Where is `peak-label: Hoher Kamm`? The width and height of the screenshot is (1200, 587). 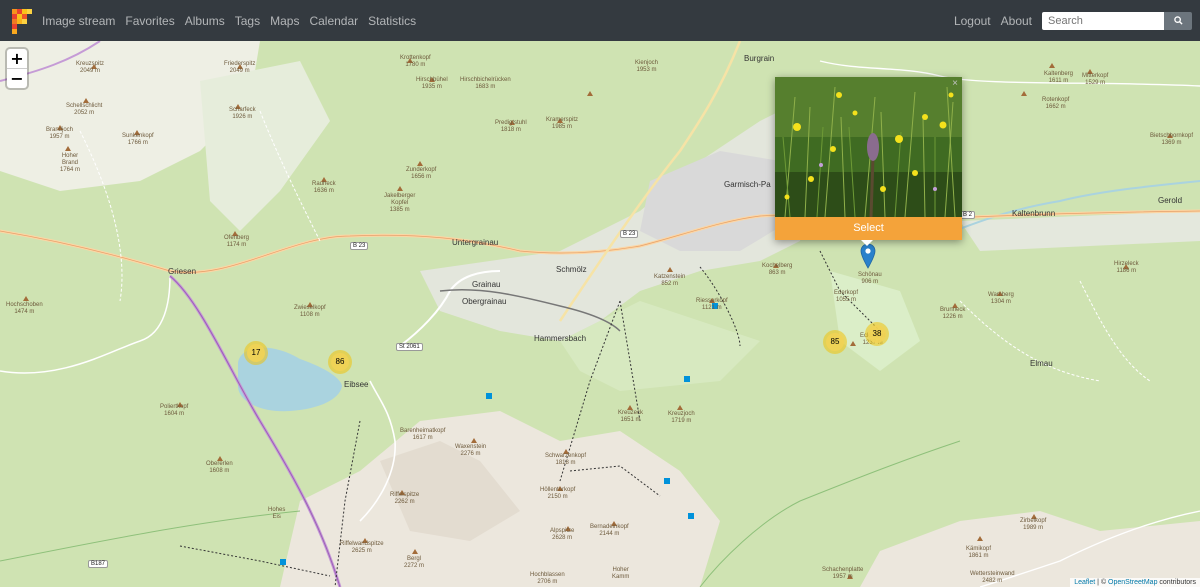
peak-label: Hoher Kamm is located at coordinates (621, 573).